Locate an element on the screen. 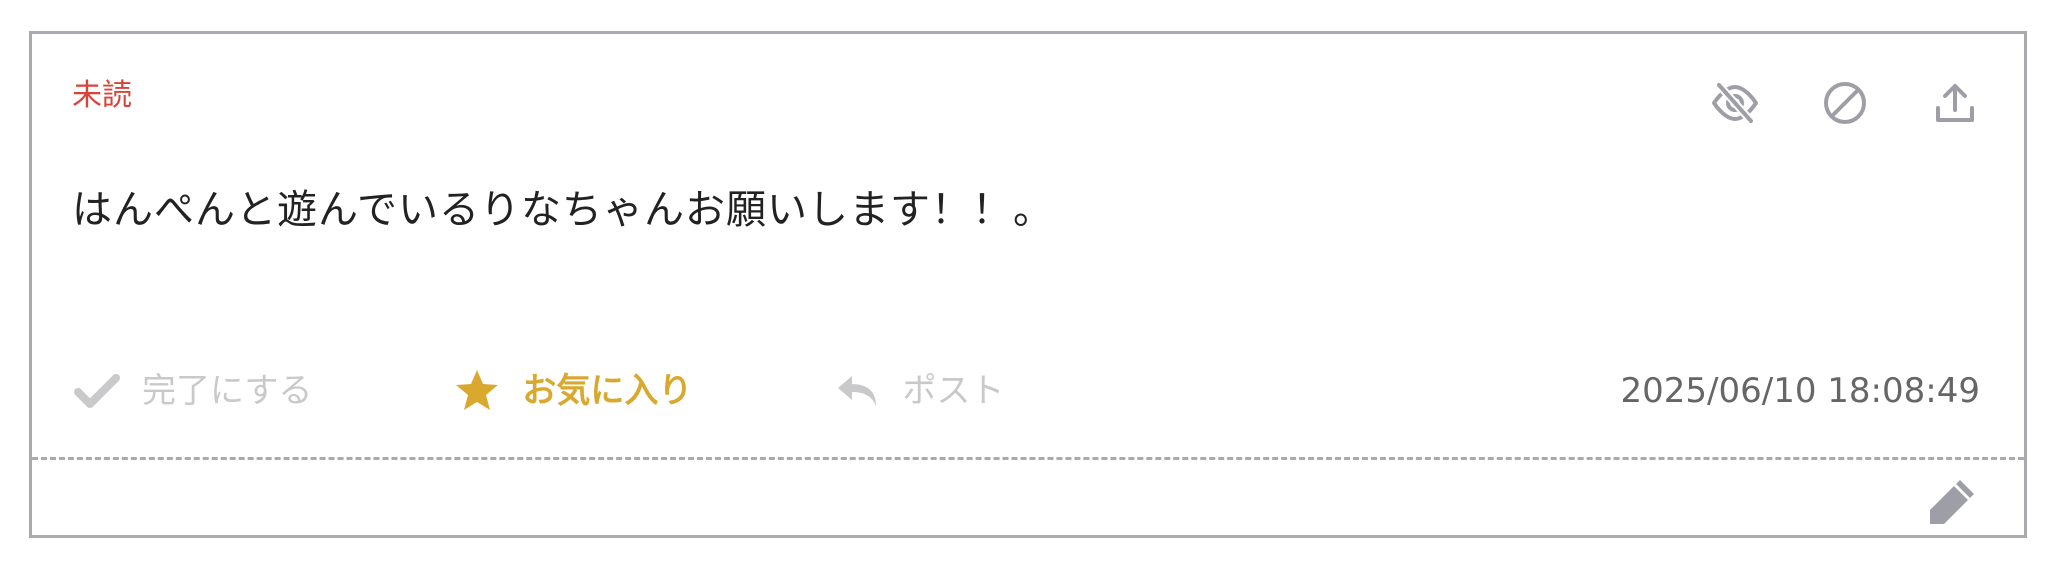  unread-status-label: 未読 is located at coordinates (102, 95).